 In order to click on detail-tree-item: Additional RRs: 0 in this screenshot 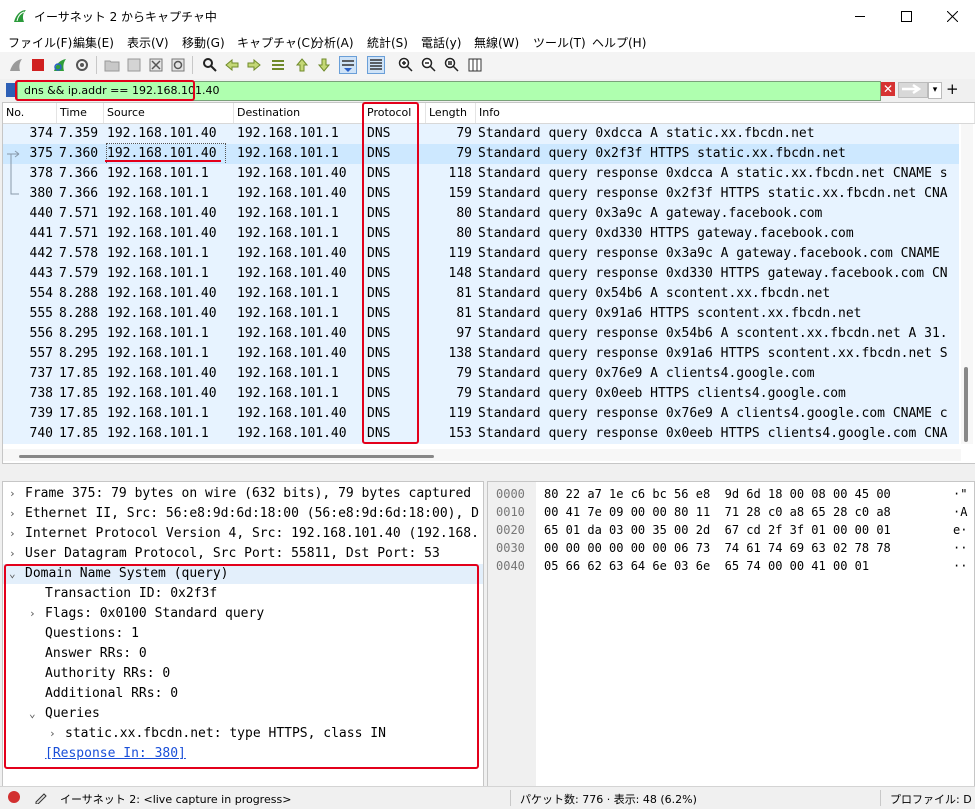, I will do `click(243, 694)`.